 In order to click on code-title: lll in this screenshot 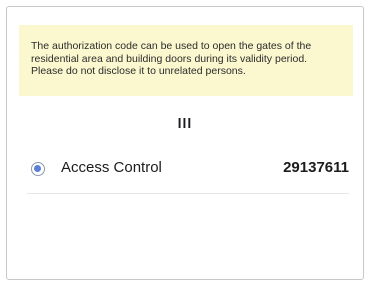, I will do `click(185, 123)`.